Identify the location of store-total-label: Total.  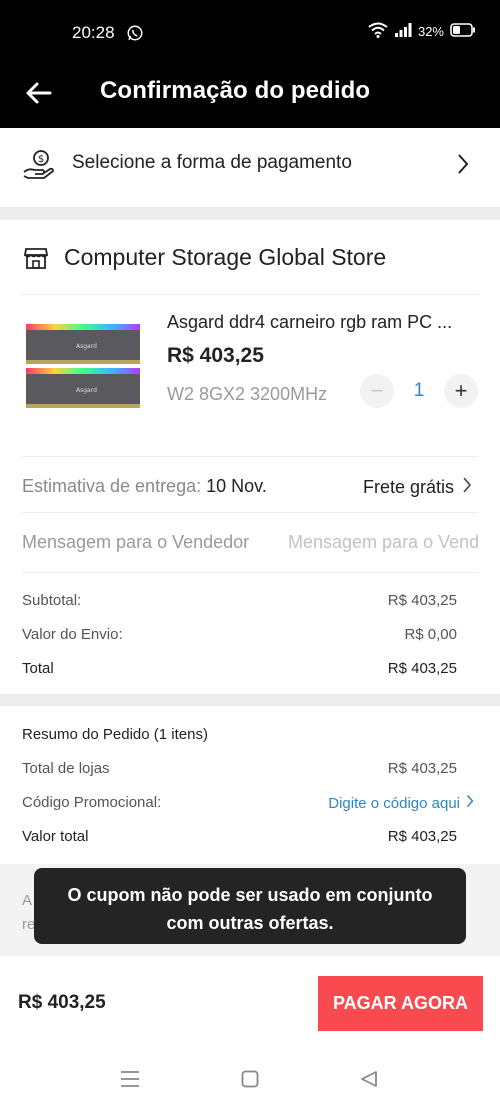
(38, 668).